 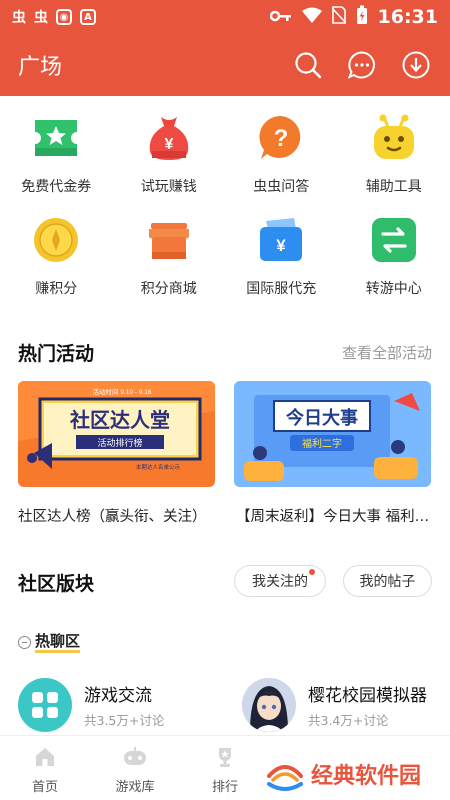 I want to click on grid-item-earn-points: 赚积分, so click(x=56, y=256).